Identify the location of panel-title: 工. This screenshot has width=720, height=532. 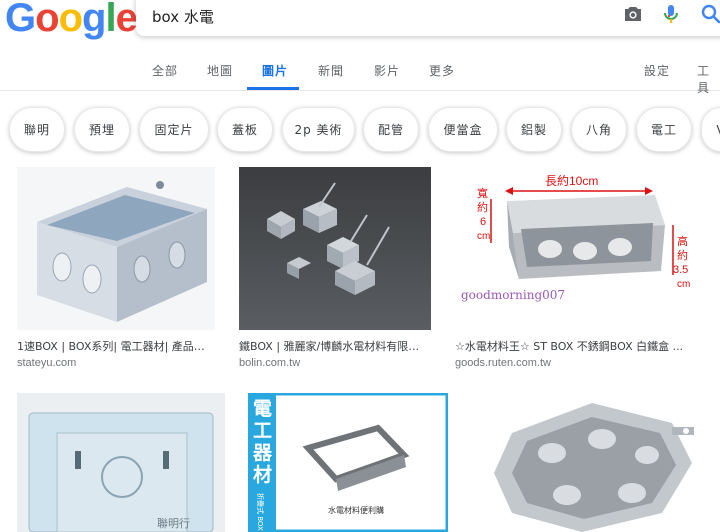
(262, 431).